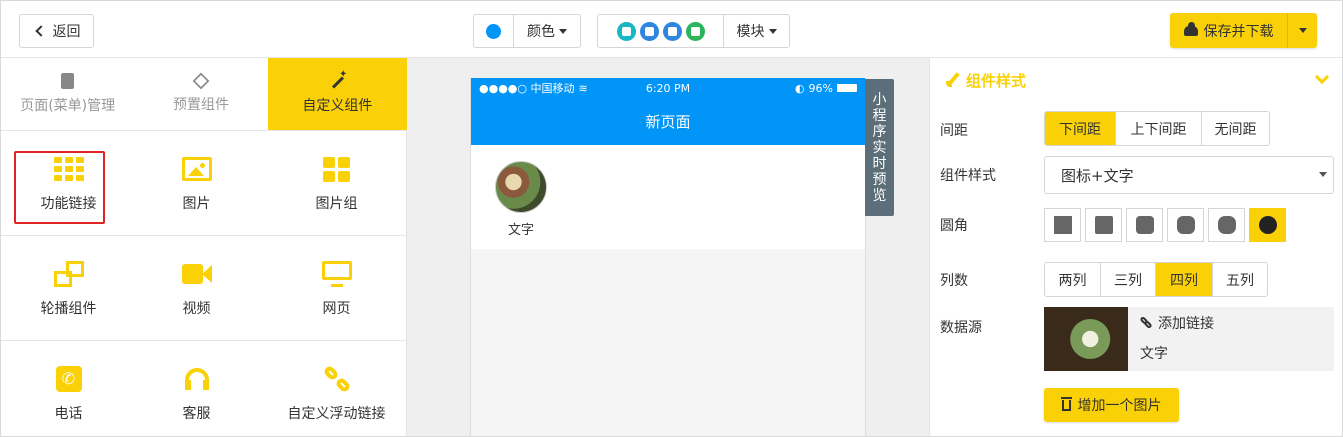 The image size is (1343, 437). I want to click on status-time: 6:20 PM, so click(668, 88).